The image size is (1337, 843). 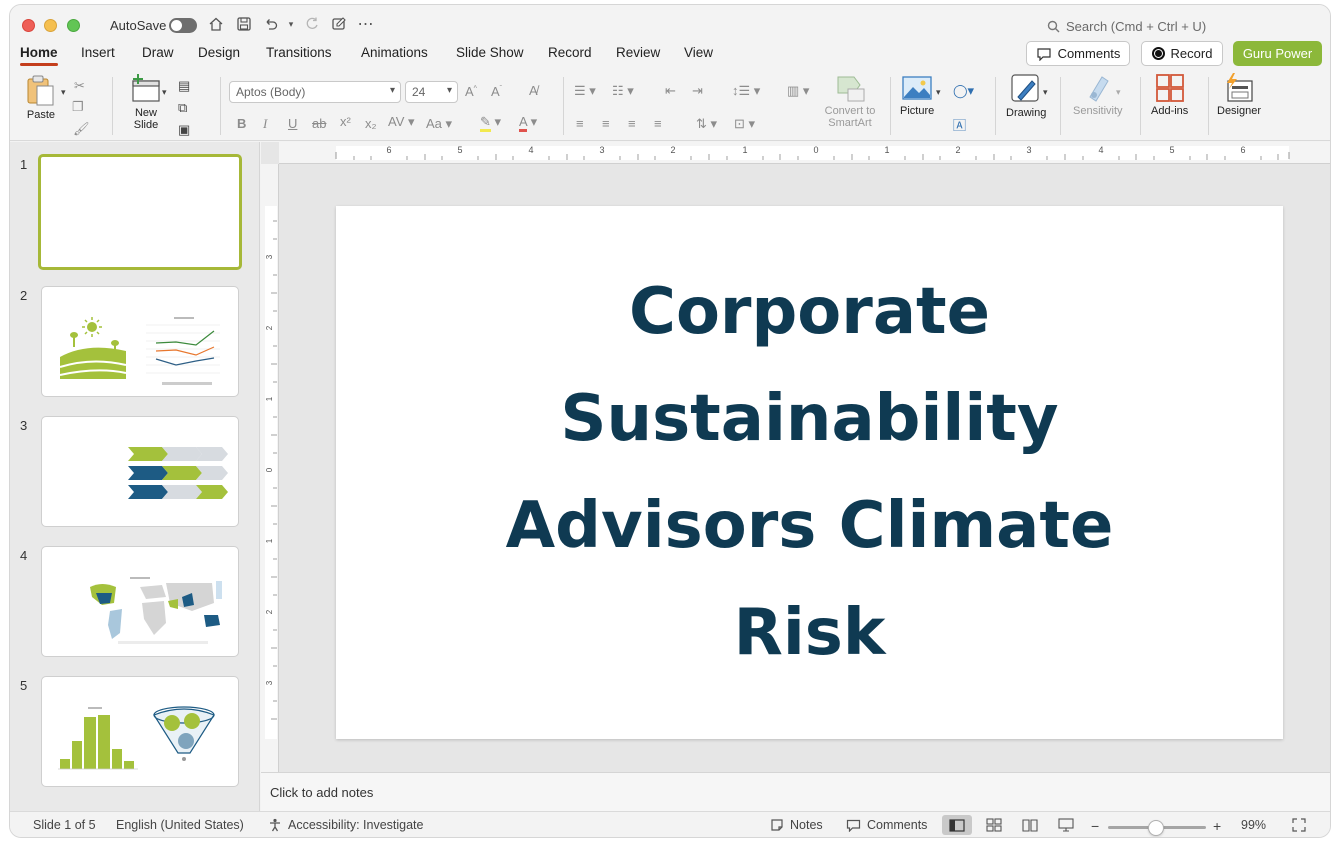 I want to click on add-ins-button: Add-ins, so click(x=1169, y=95).